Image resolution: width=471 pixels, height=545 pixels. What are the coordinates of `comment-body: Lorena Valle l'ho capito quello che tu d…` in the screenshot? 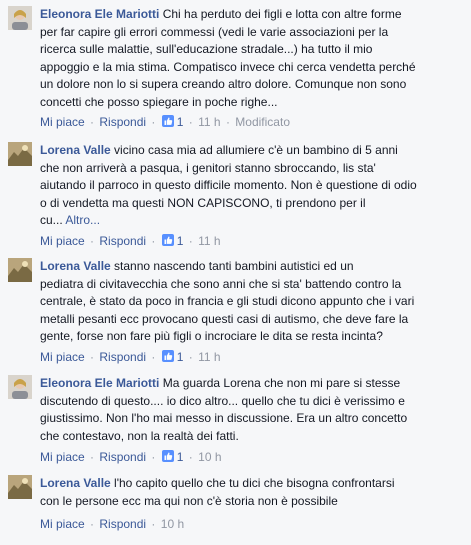 It's located at (252, 492).